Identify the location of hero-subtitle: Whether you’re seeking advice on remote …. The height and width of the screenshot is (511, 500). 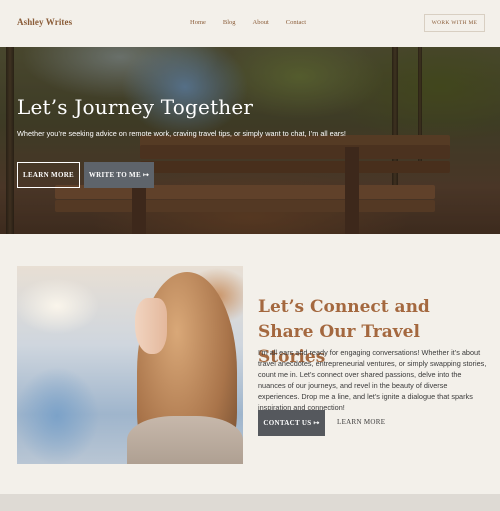
(181, 133).